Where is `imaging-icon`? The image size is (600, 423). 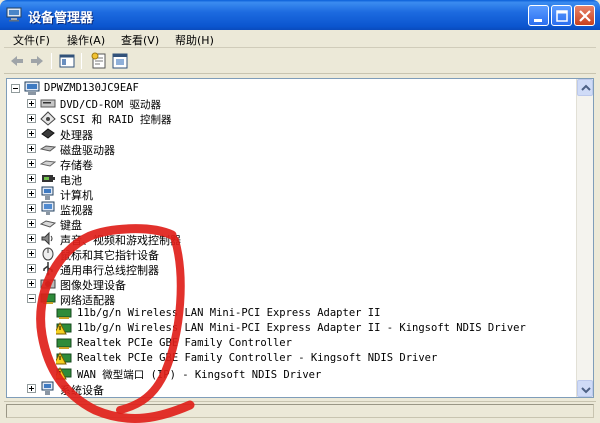
imaging-icon is located at coordinates (48, 284).